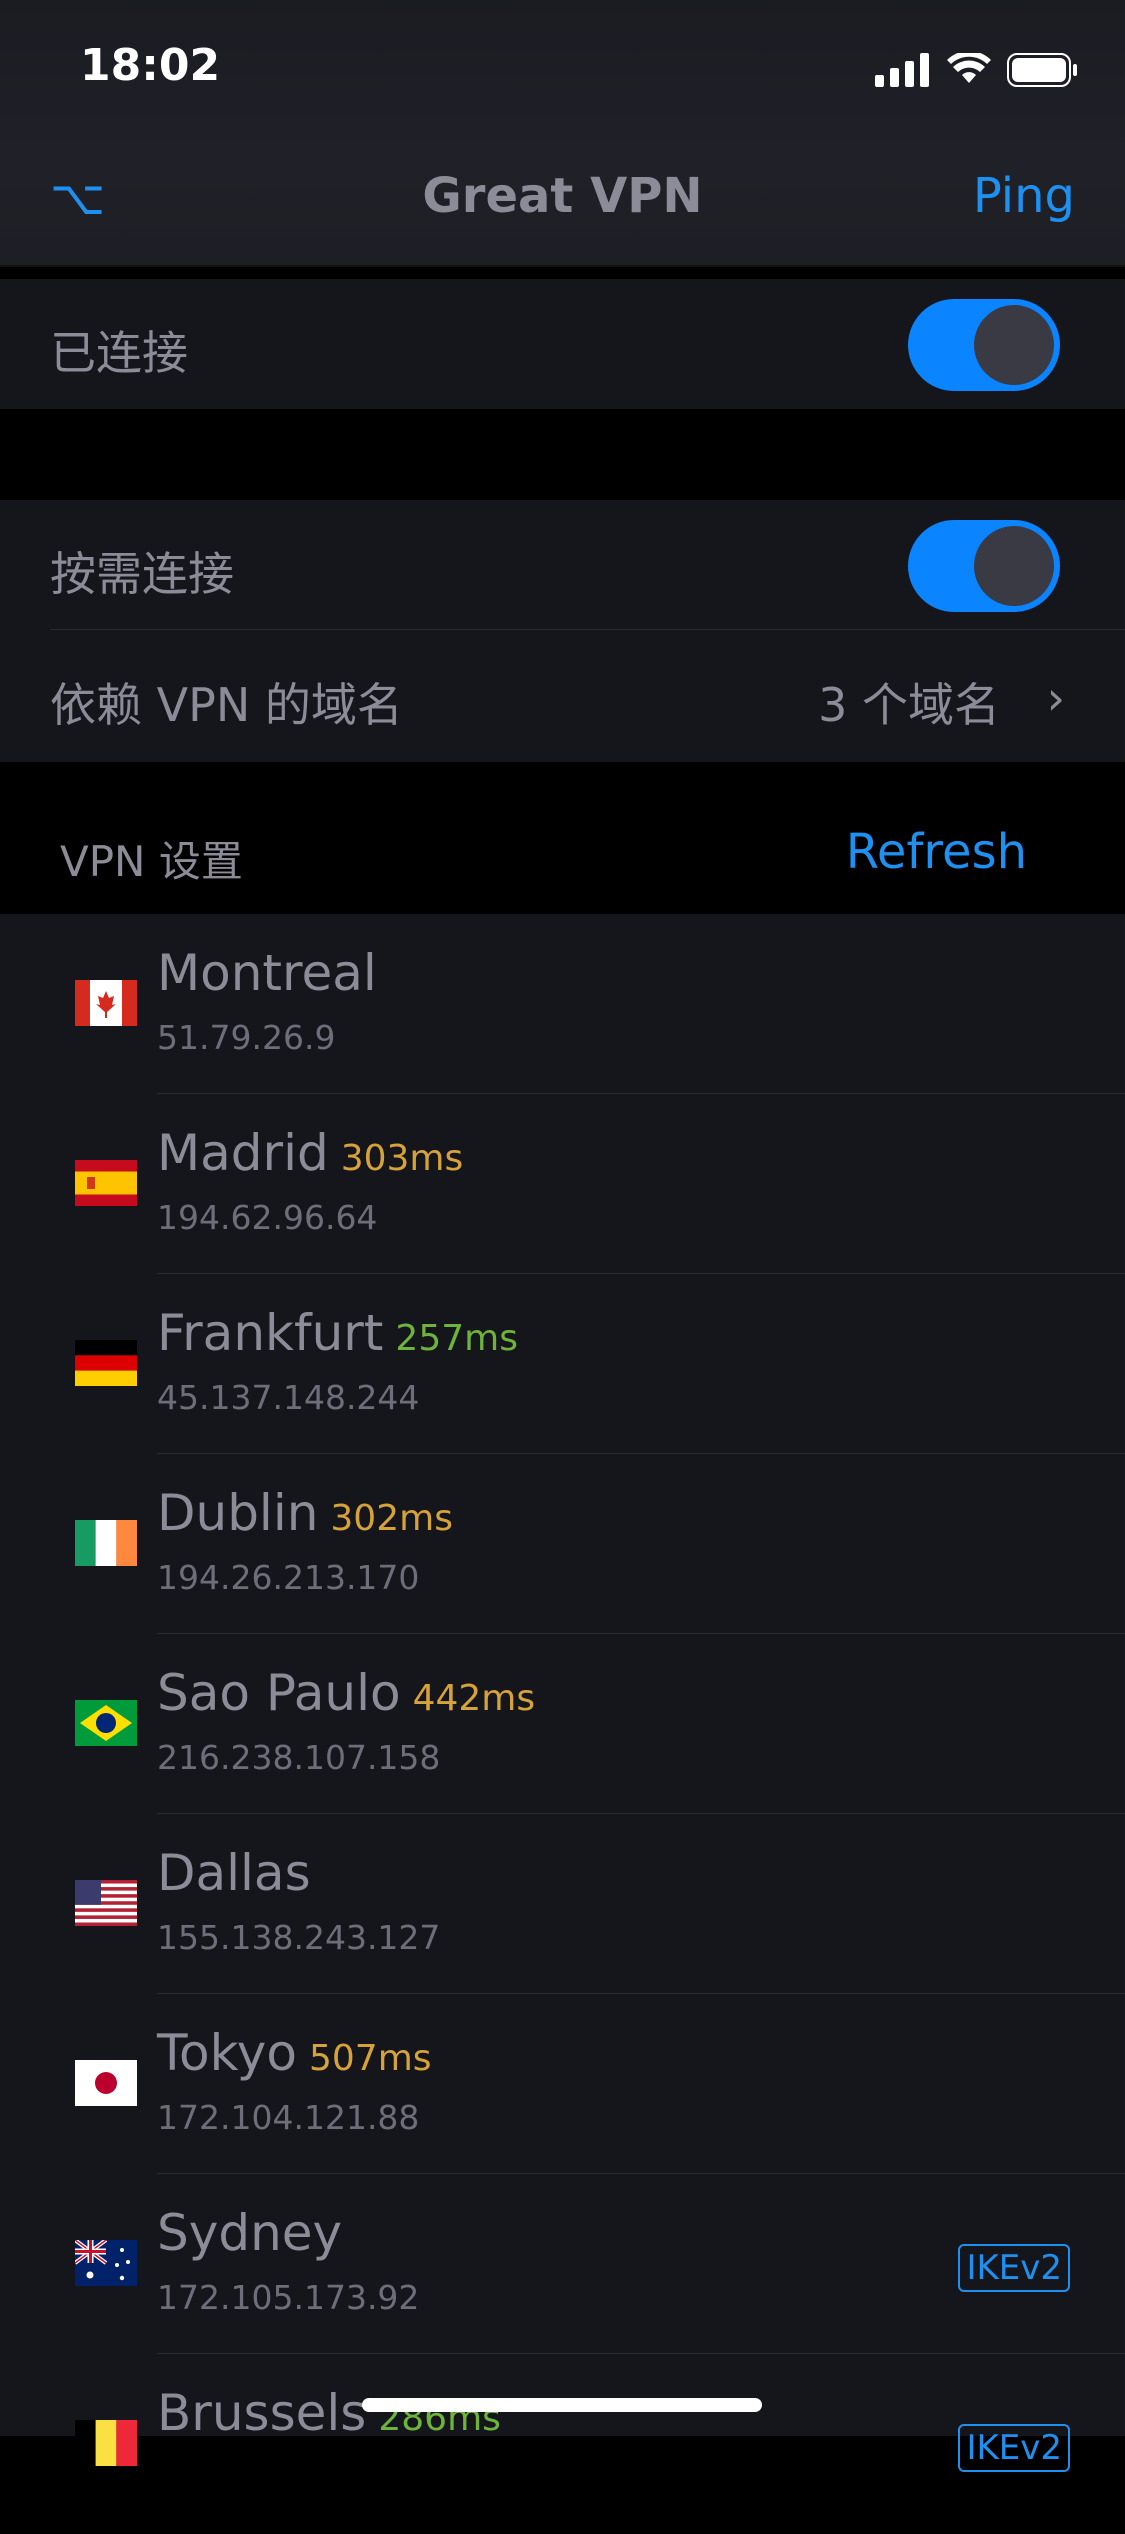  I want to click on on-demand-section: 按需连接 依赖 VPN 的域名 3 个域名 ›, so click(562, 631).